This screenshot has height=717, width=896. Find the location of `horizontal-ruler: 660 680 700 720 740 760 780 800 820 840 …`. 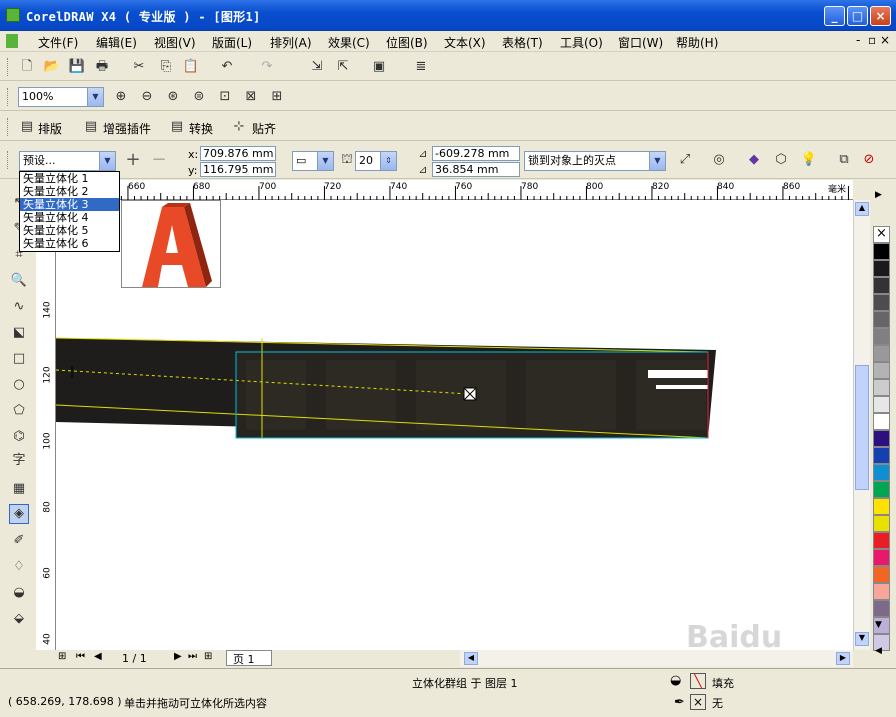

horizontal-ruler: 660 680 700 720 740 760 780 800 820 840 … is located at coordinates (454, 190).